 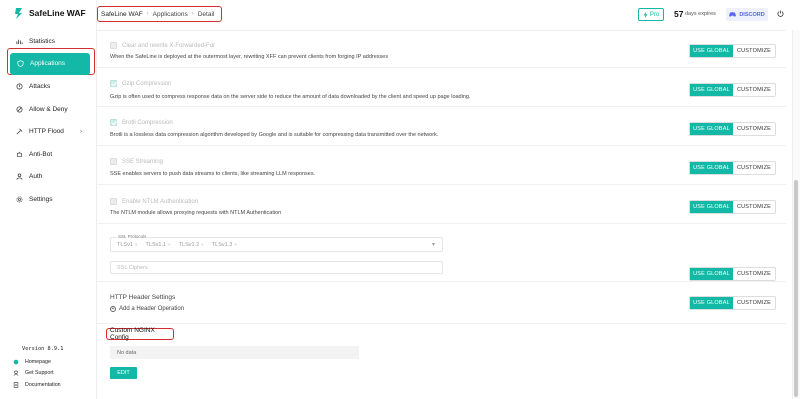 I want to click on ssl-protocol-tag: TLSv1.3 ×, so click(x=224, y=245).